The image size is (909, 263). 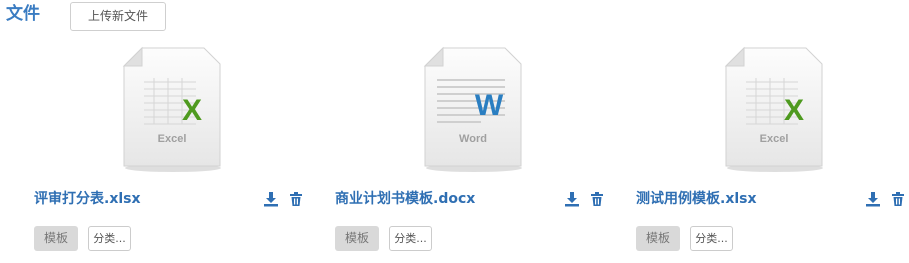 I want to click on file-name-link: 评审打分表.xlsx, so click(x=87, y=199).